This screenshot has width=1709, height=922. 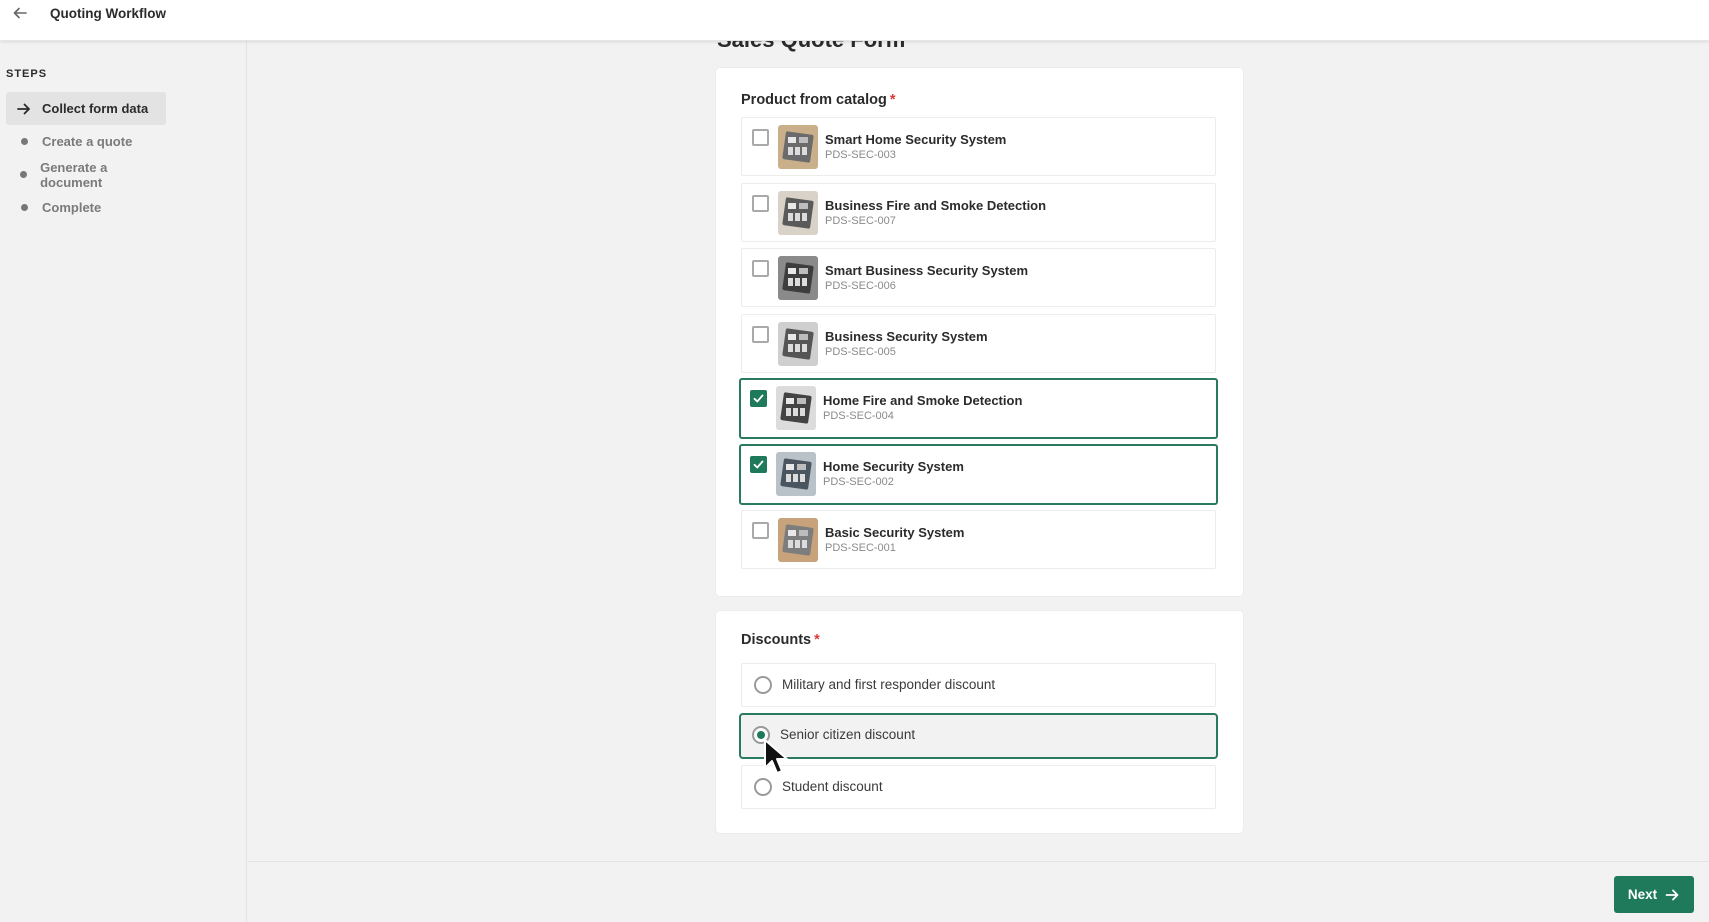 I want to click on workflow-title: Quoting Workflow, so click(x=108, y=13).